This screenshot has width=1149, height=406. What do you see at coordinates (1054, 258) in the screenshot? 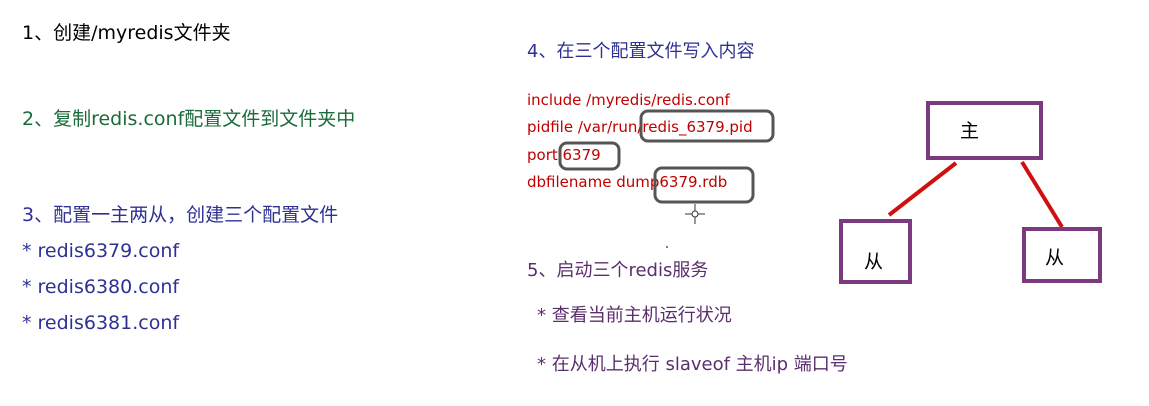
I see `slave-node-right-label: 从` at bounding box center [1054, 258].